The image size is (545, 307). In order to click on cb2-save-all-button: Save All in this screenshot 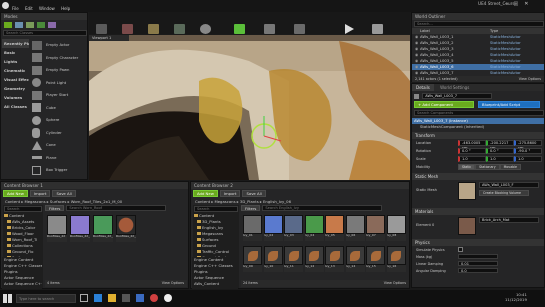, I will do `click(254, 193)`.